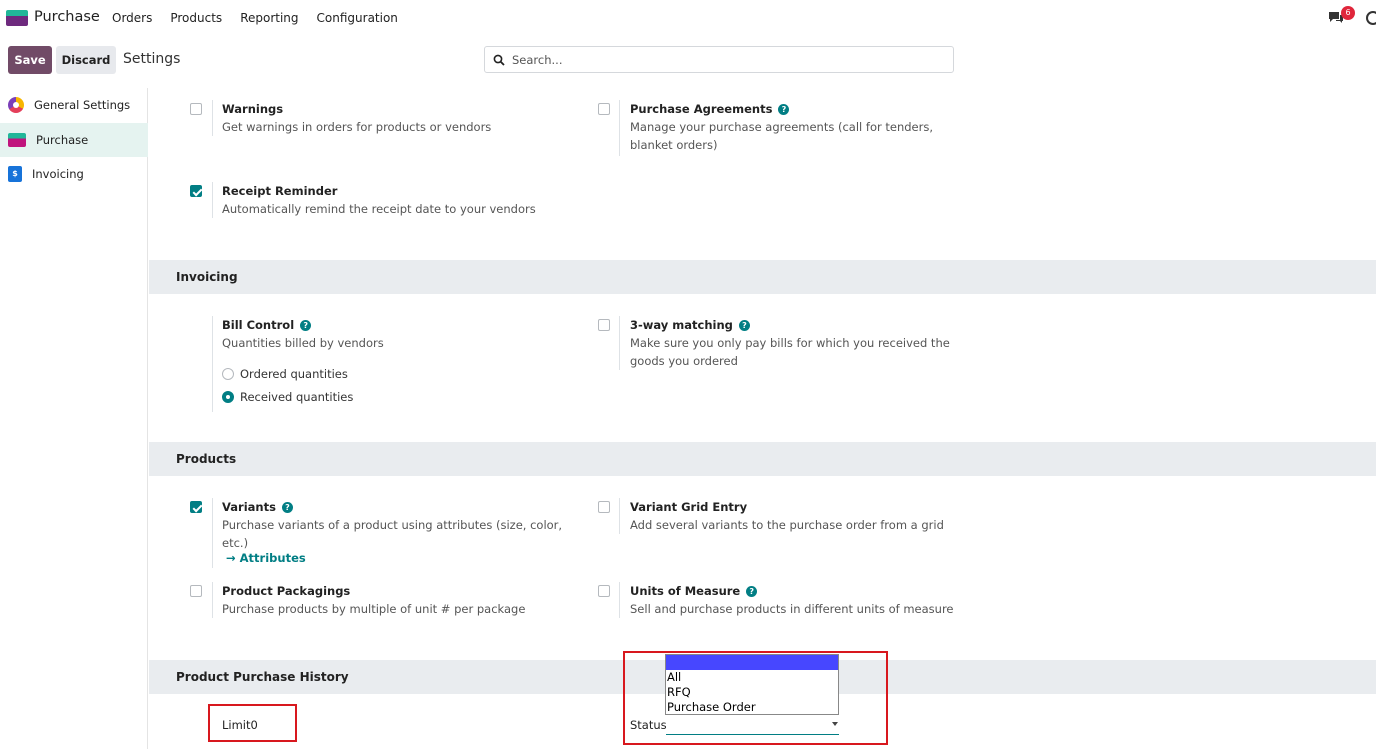 Image resolution: width=1376 pixels, height=749 pixels. Describe the element at coordinates (357, 18) in the screenshot. I see `menu-configuration: Configuration` at that location.